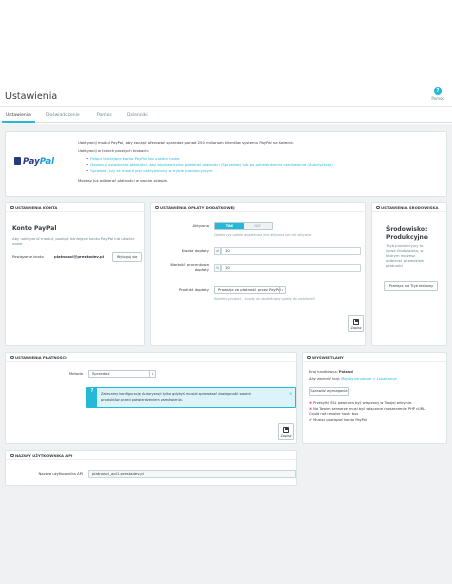  What do you see at coordinates (368, 379) in the screenshot?
I see `localization-link: Międzynarodowe > Lokalizacja` at bounding box center [368, 379].